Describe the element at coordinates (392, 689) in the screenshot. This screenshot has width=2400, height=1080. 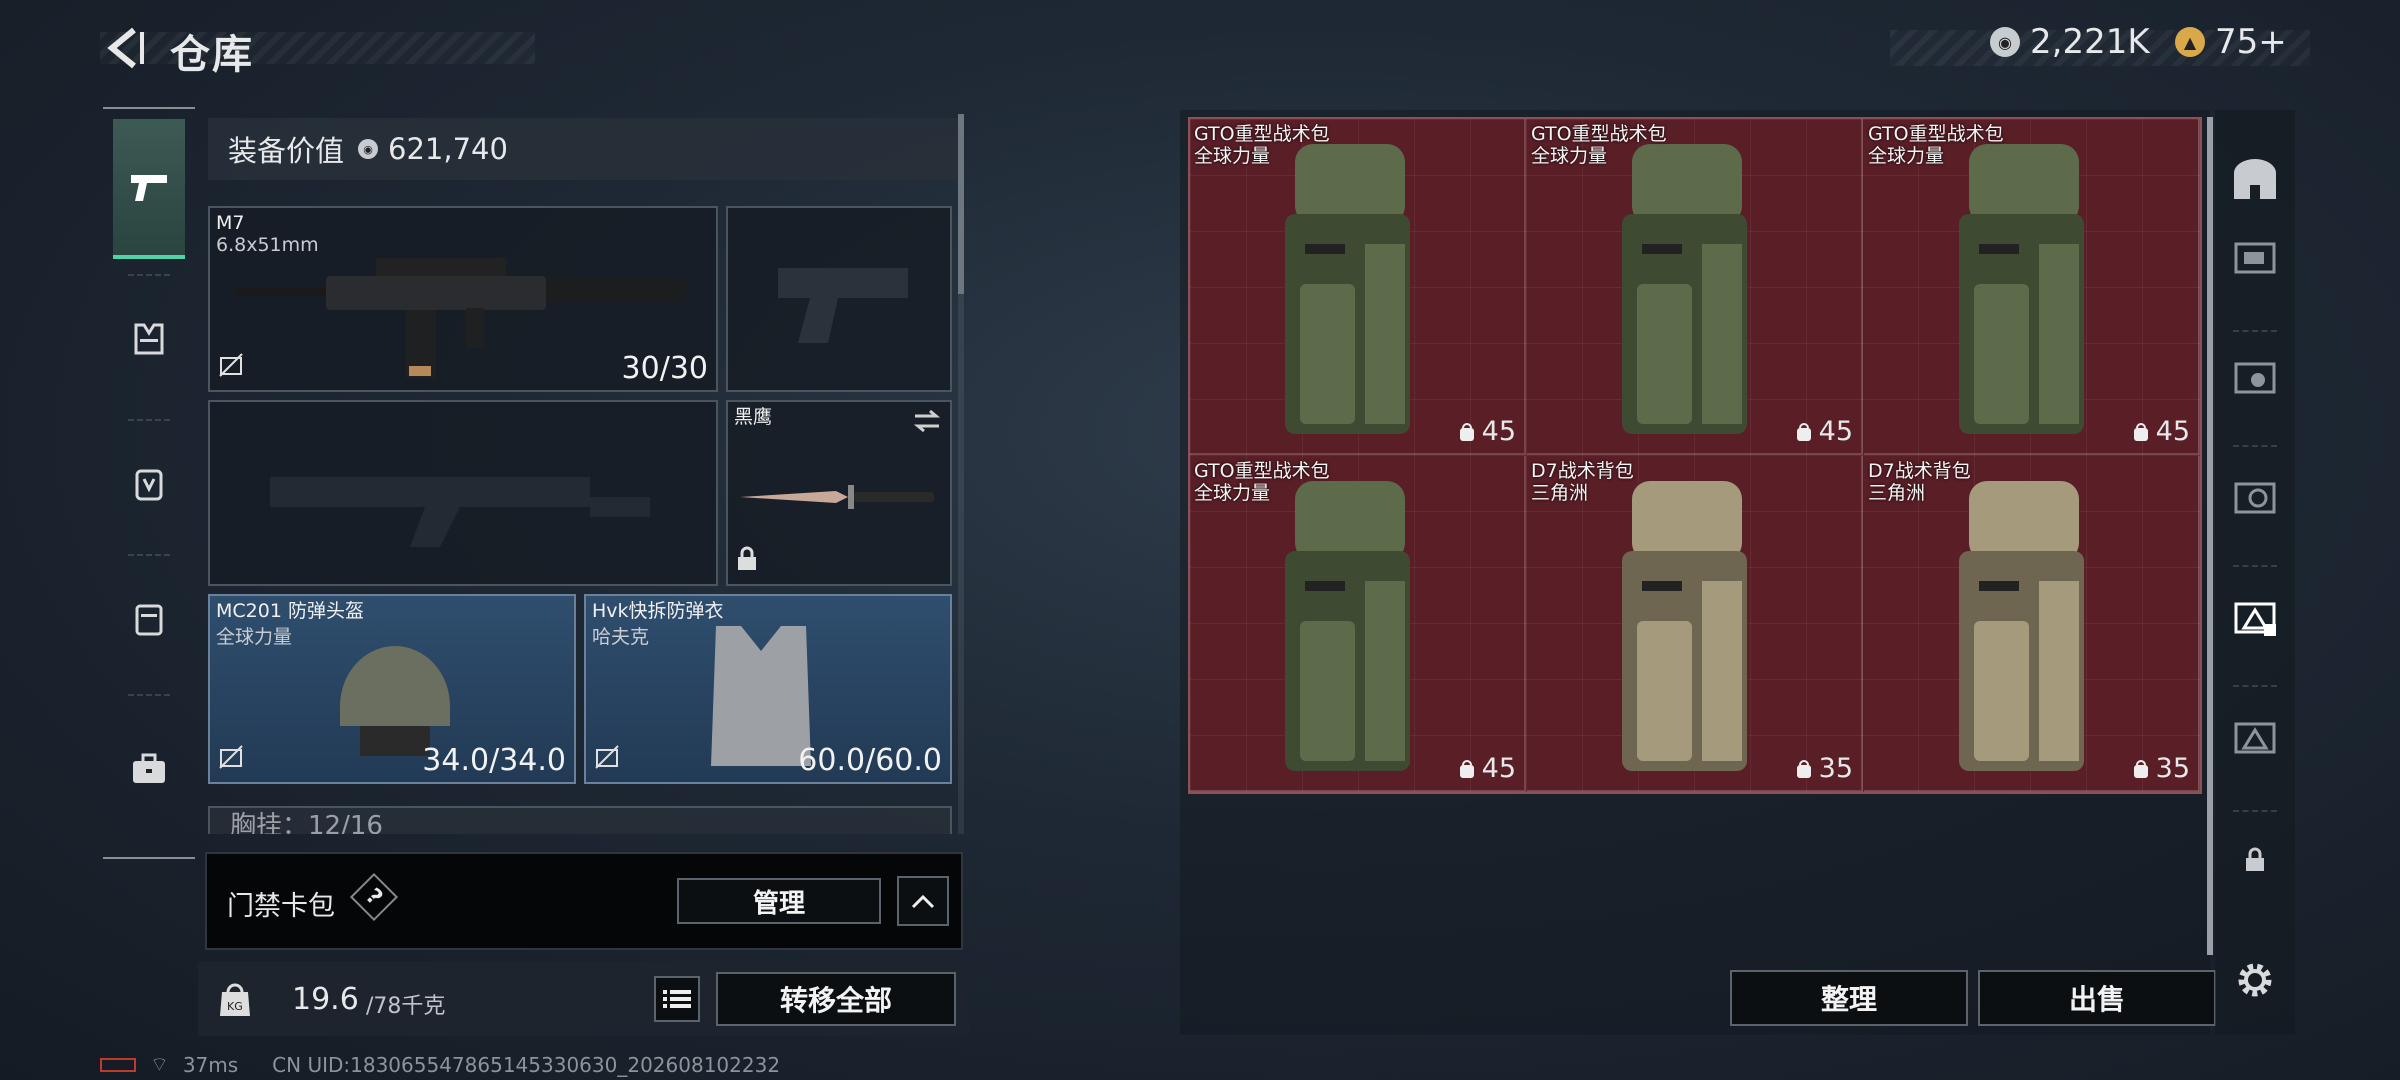
I see `helmet-slot: MC201 防弹头盔 全球力量 34.0/34.0` at that location.